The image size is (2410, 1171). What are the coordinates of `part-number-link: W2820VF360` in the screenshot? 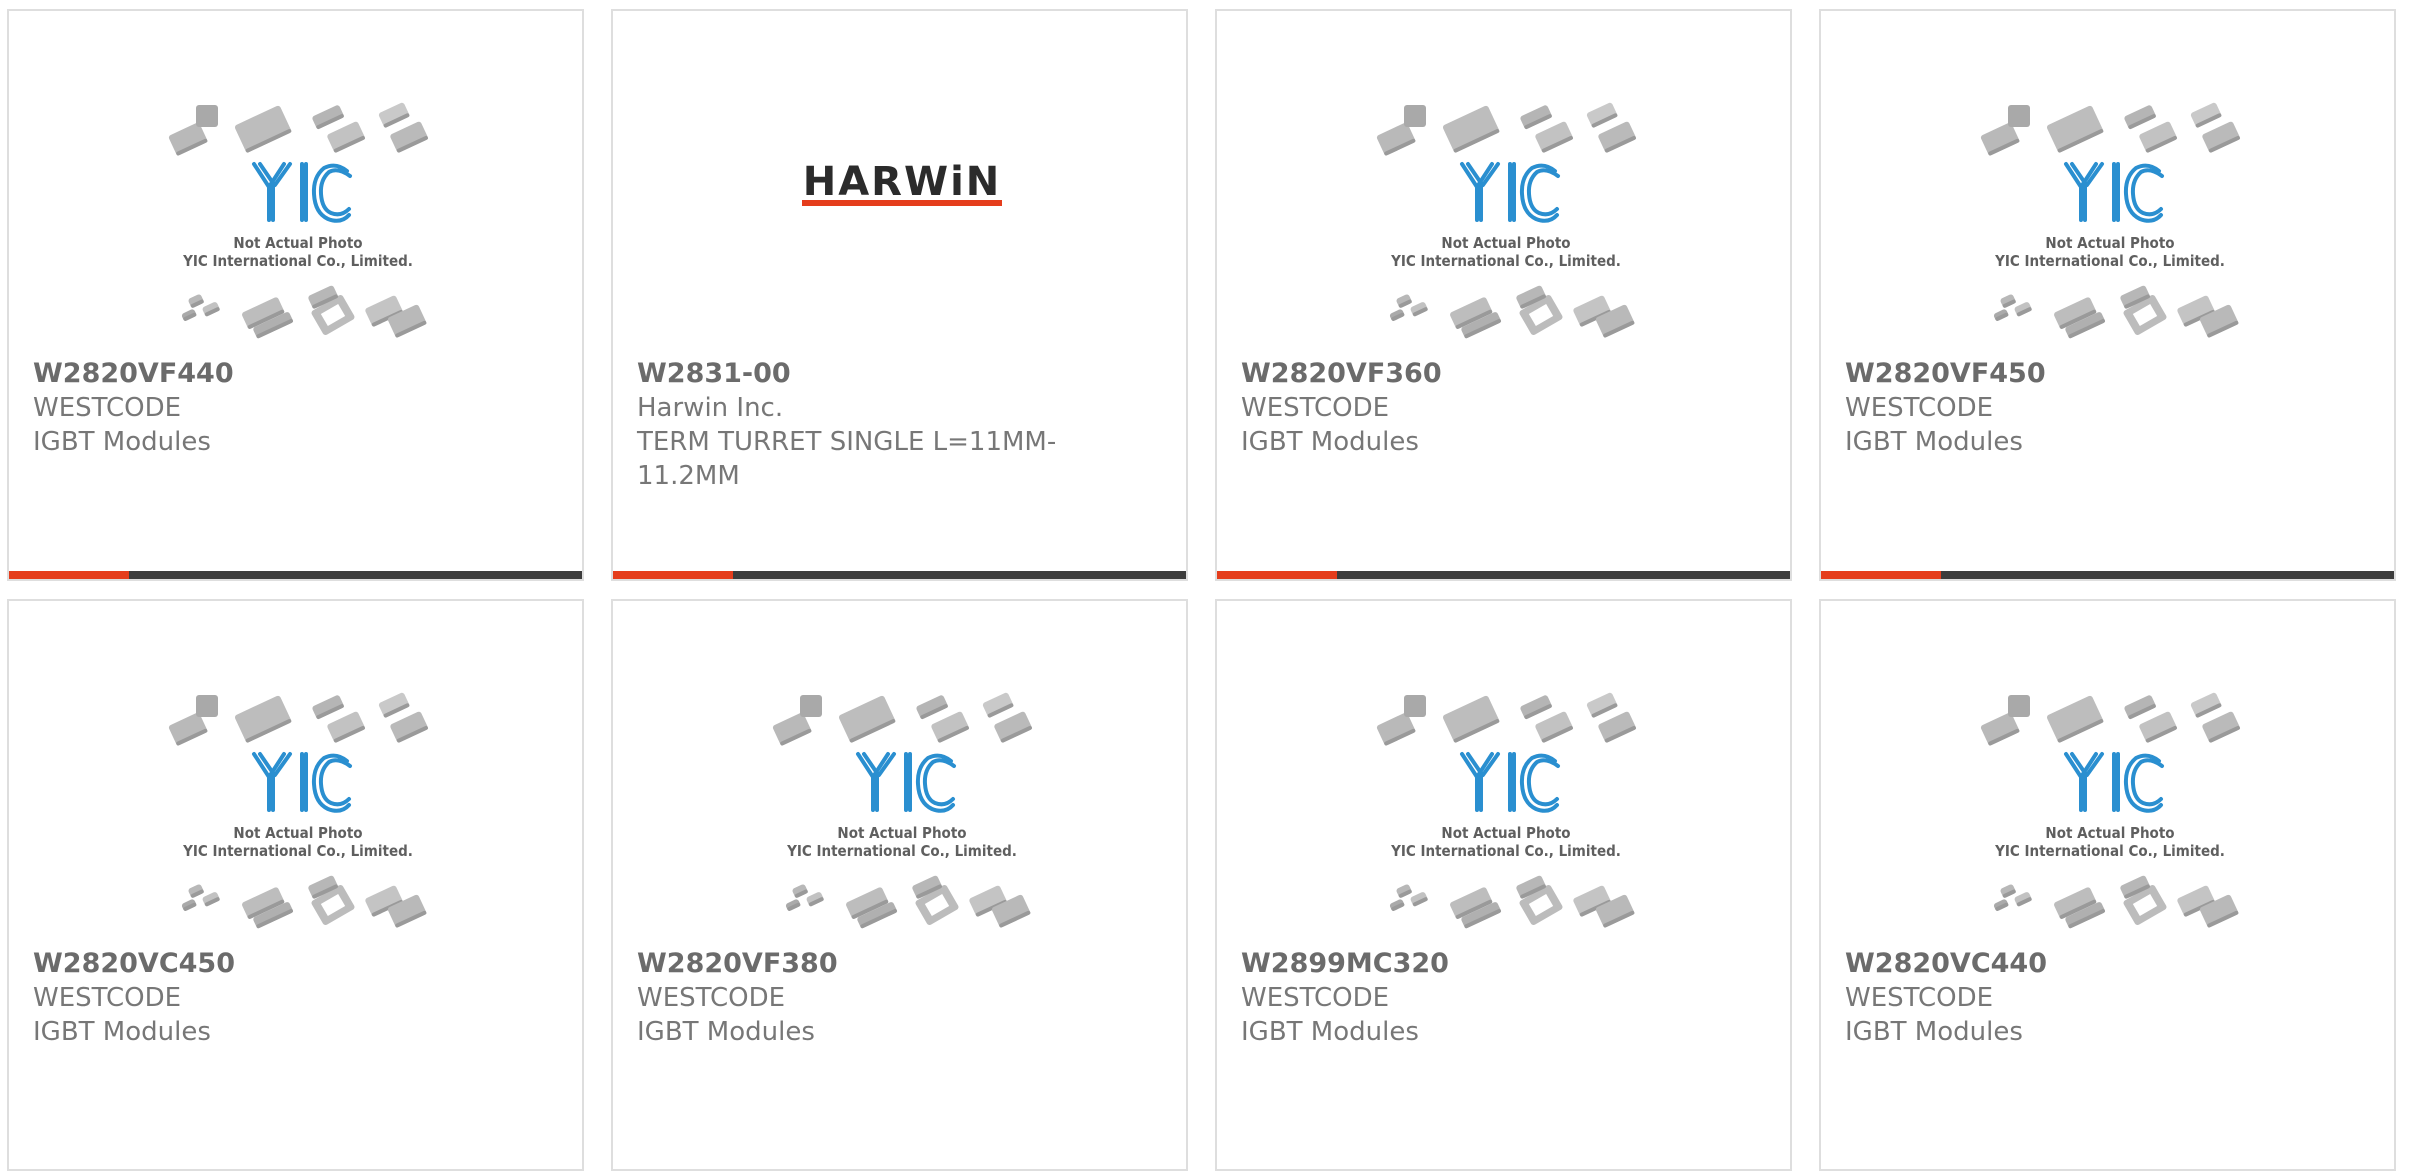 It's located at (1451, 374).